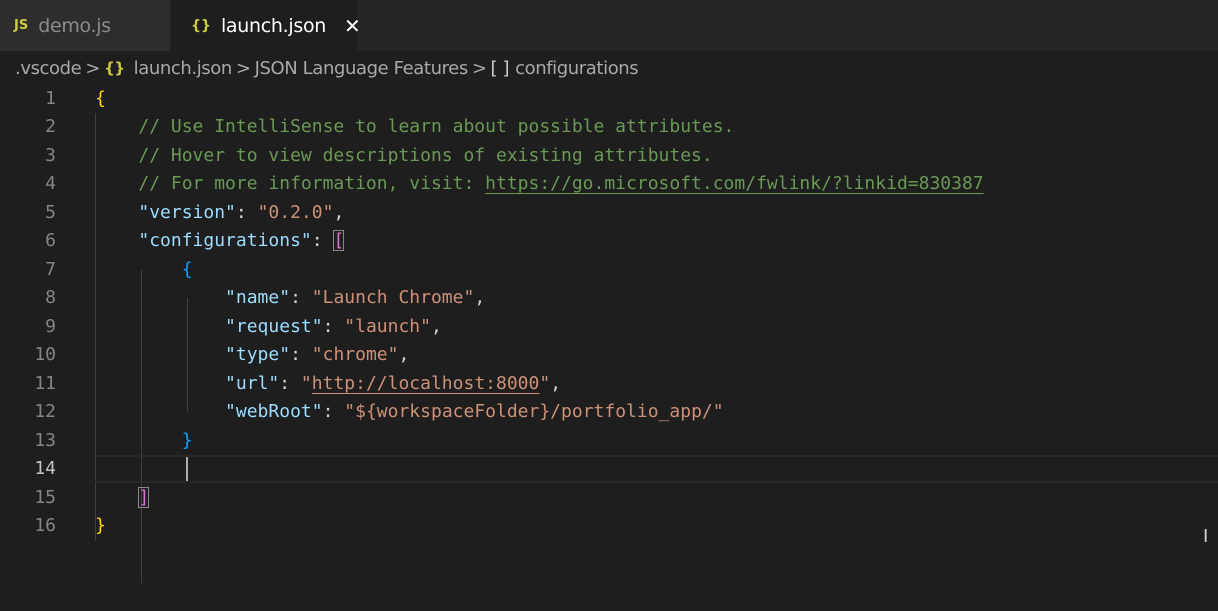 The image size is (1218, 611). I want to click on line-number: 9, so click(50, 326).